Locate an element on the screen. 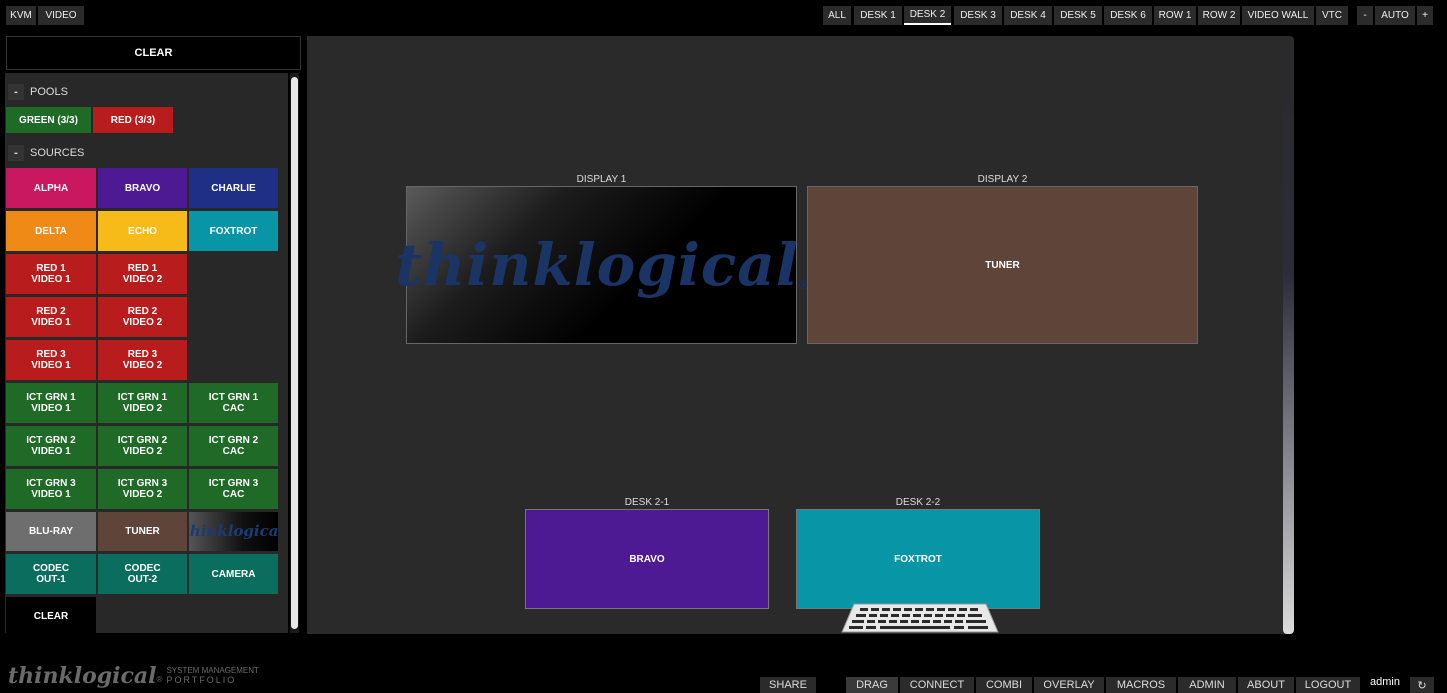 Image resolution: width=1447 pixels, height=693 pixels. source-ict-grn-1-cac: ICT GRN 1 CAC is located at coordinates (233, 403).